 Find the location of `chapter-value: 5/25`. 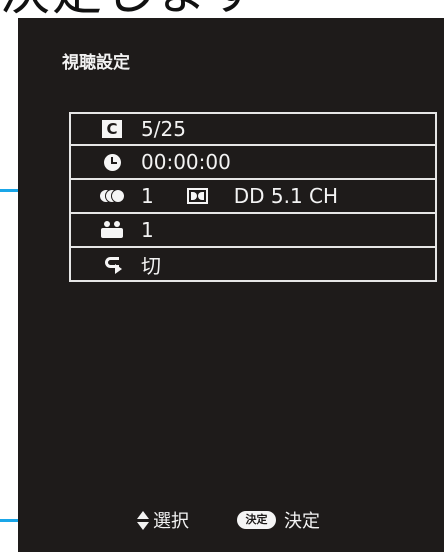

chapter-value: 5/25 is located at coordinates (163, 129).